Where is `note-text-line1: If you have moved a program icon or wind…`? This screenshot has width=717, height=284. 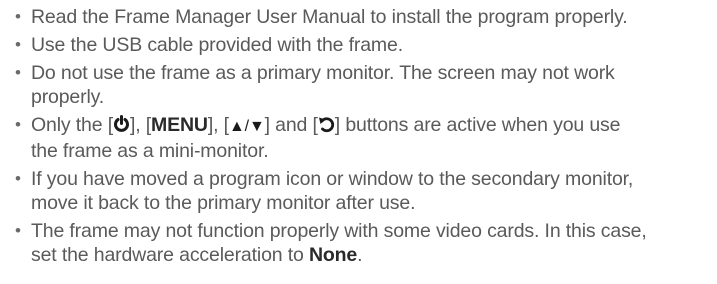 note-text-line1: If you have moved a program icon or wind… is located at coordinates (332, 179).